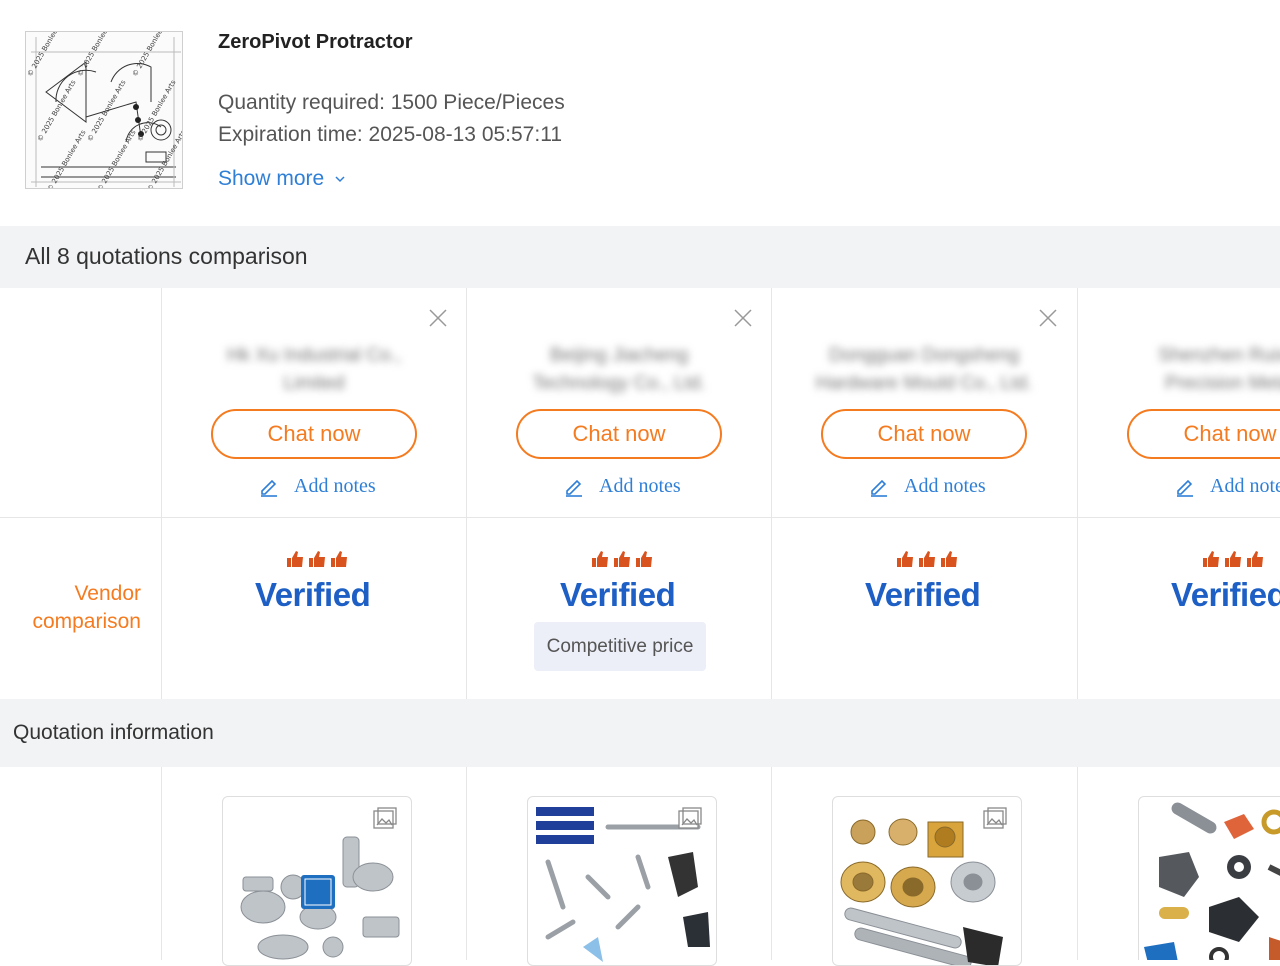 This screenshot has width=1280, height=966. Describe the element at coordinates (166, 256) in the screenshot. I see `comparison-title: All 8 quotations comparison` at that location.